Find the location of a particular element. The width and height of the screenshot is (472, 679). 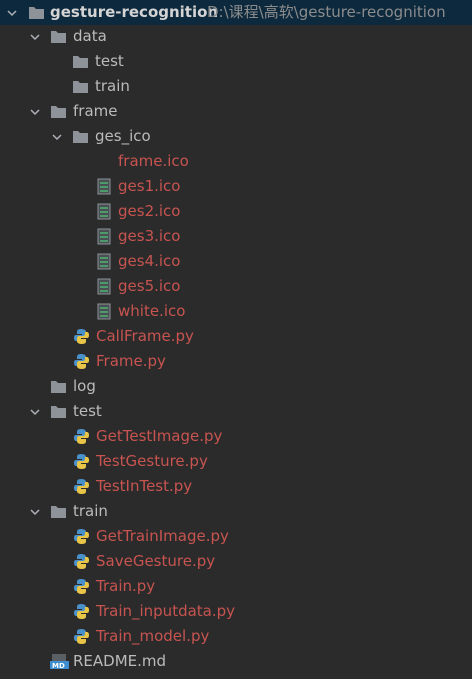

tree-item-label: SaveGesture.py is located at coordinates (156, 561).